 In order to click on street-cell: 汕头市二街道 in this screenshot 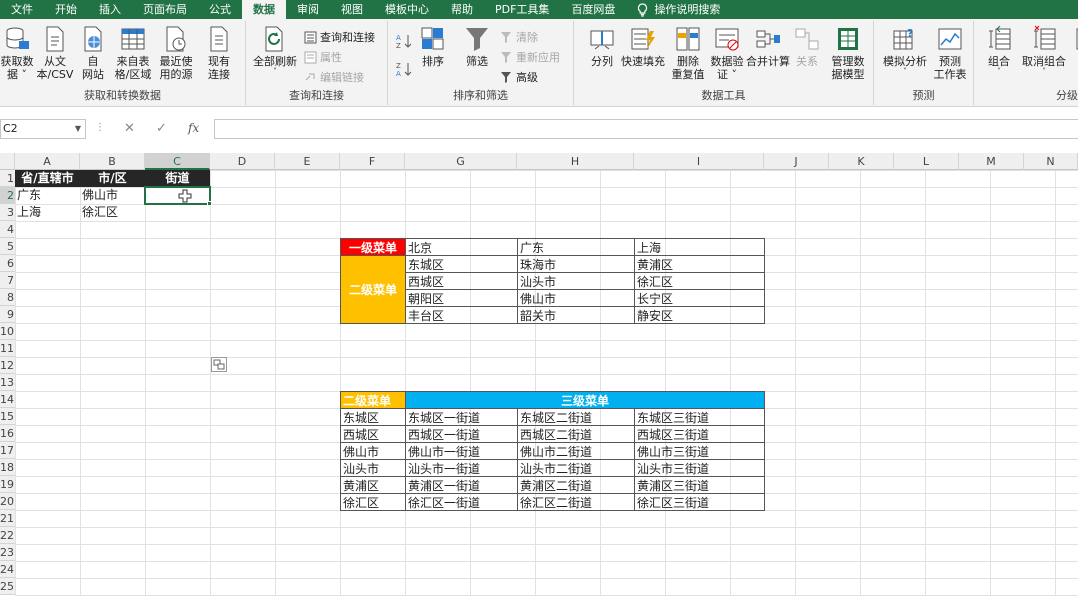, I will do `click(576, 468)`.